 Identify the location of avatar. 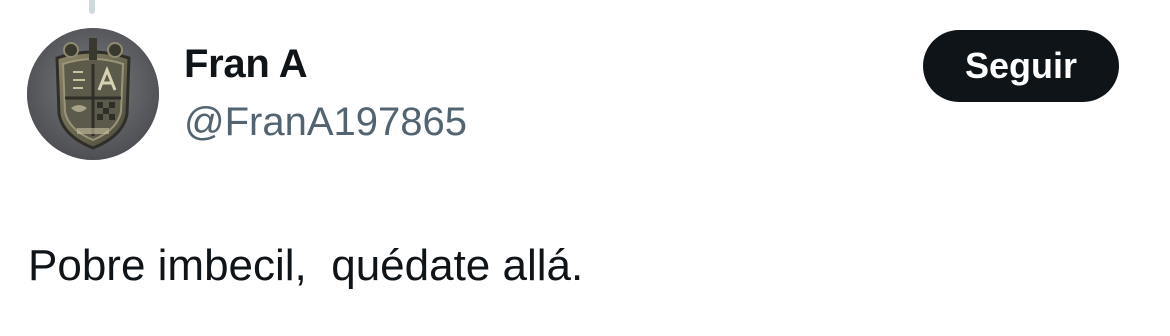
(93, 94).